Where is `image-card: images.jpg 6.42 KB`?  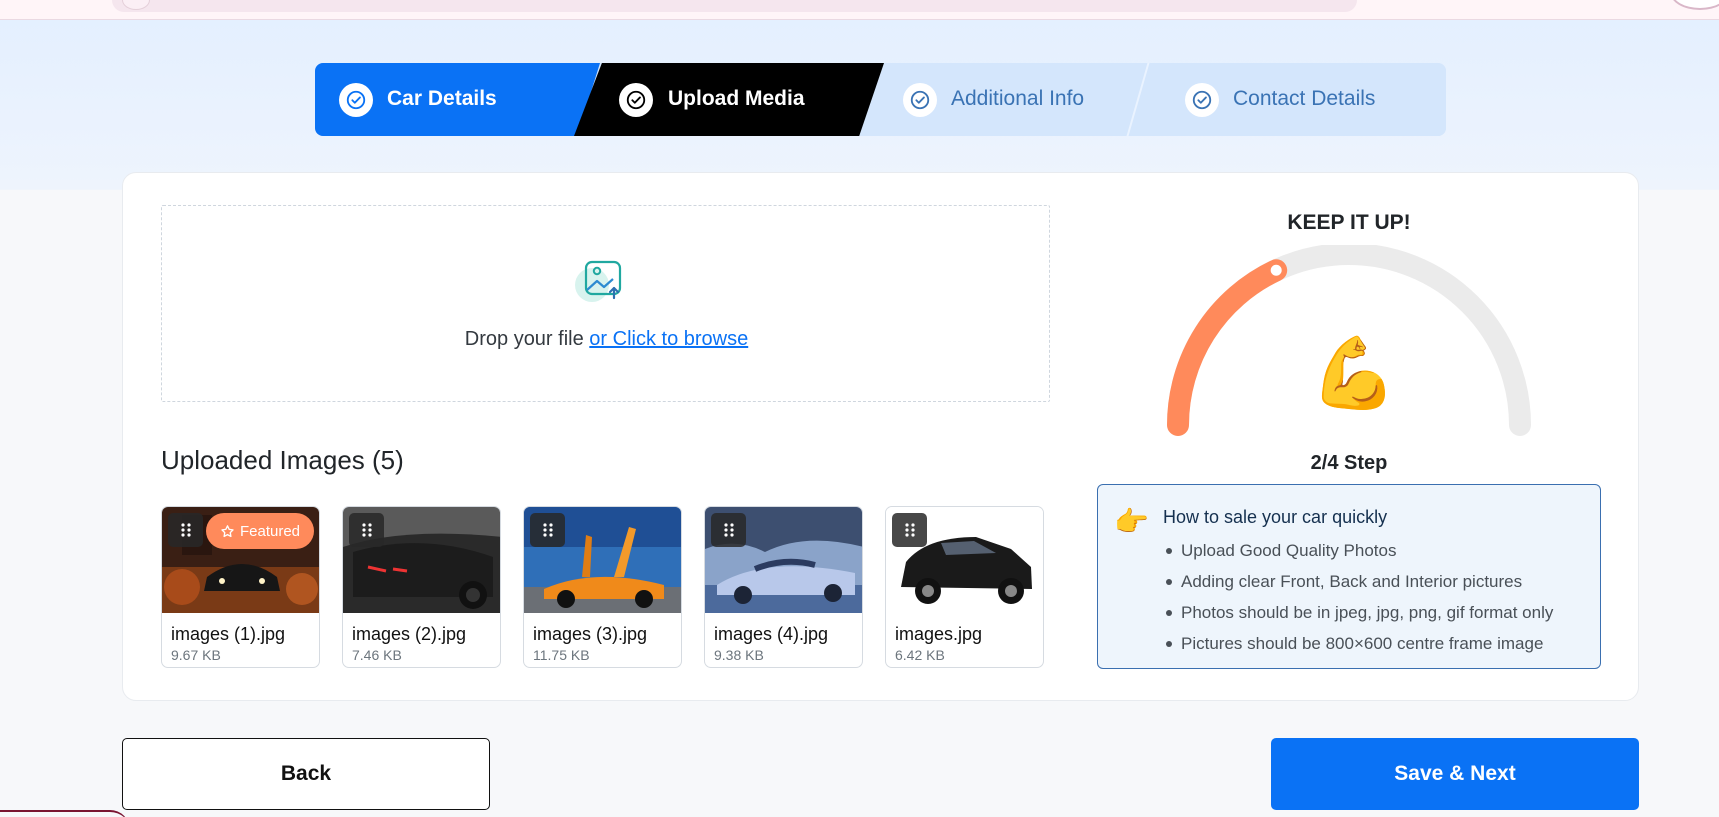 image-card: images.jpg 6.42 KB is located at coordinates (964, 587).